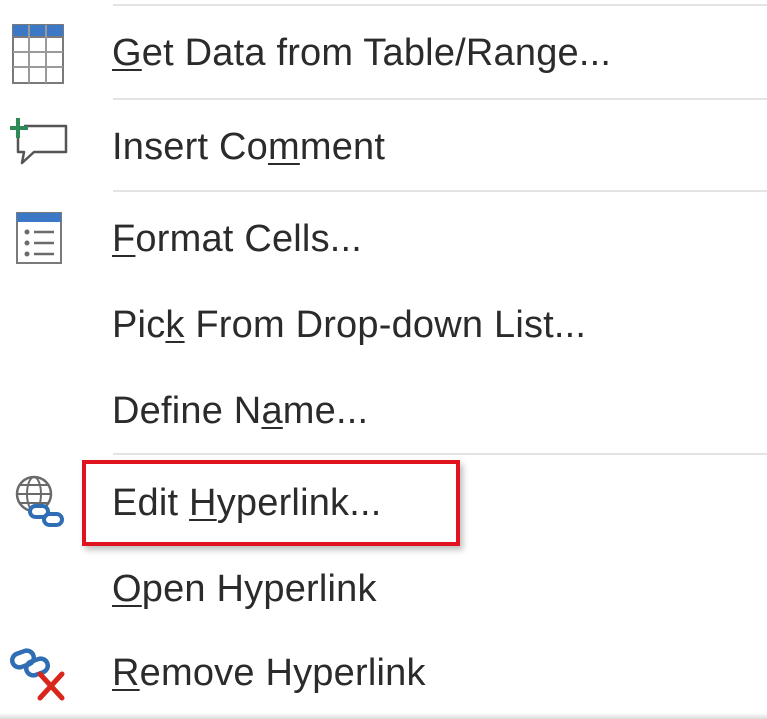  What do you see at coordinates (383, 590) in the screenshot?
I see `menu-item-open-hyperlink: Open Hyperlink` at bounding box center [383, 590].